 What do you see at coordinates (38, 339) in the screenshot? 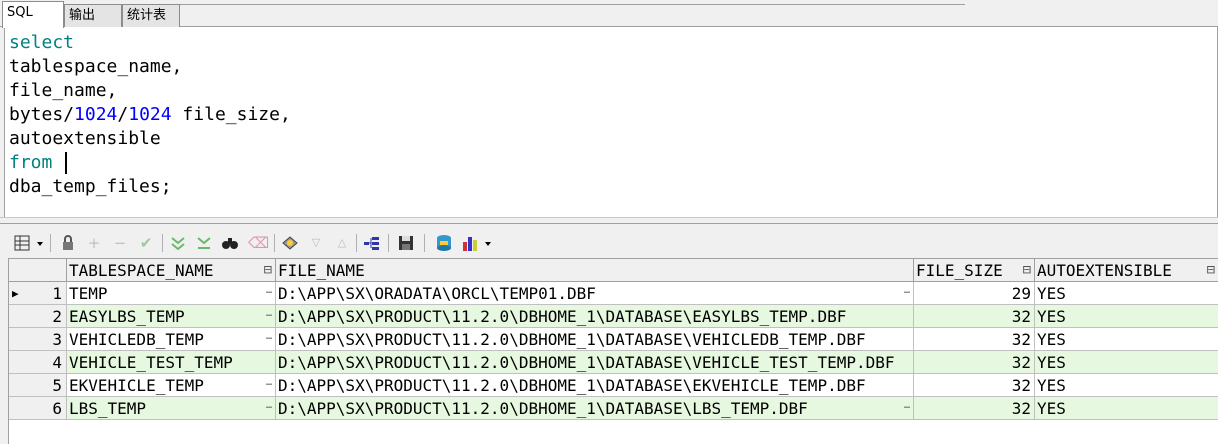
I see `row-number: 3` at bounding box center [38, 339].